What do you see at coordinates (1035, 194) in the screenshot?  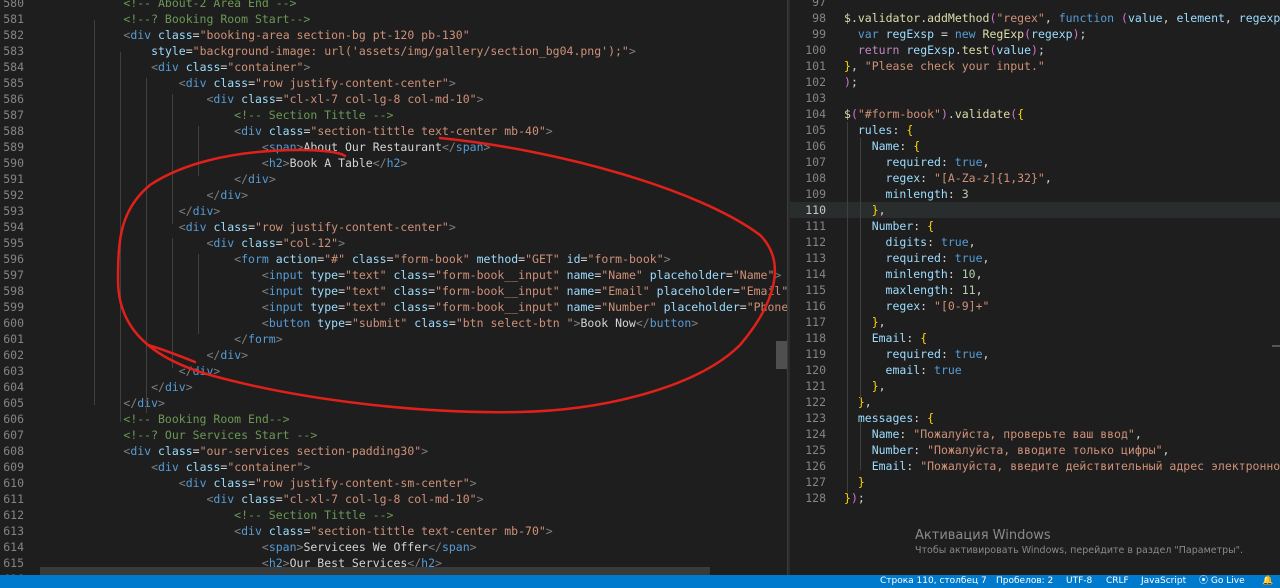 I see `code-line: 109 minlength: 3` at bounding box center [1035, 194].